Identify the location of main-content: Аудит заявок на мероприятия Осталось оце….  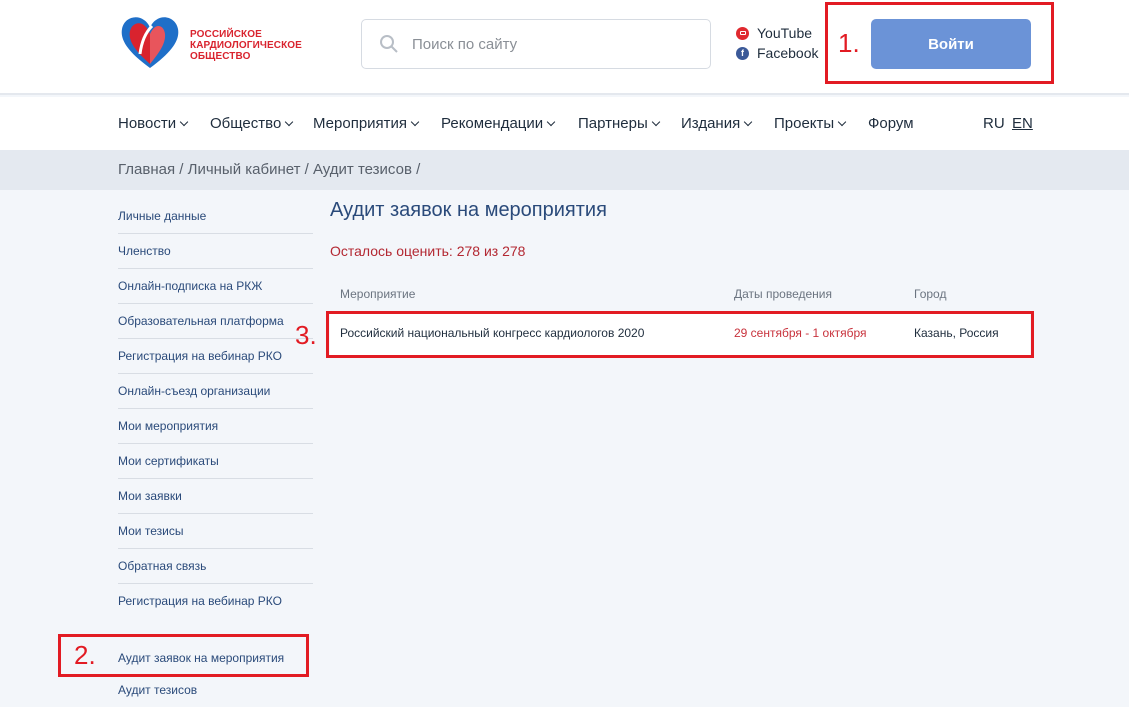
(680, 277).